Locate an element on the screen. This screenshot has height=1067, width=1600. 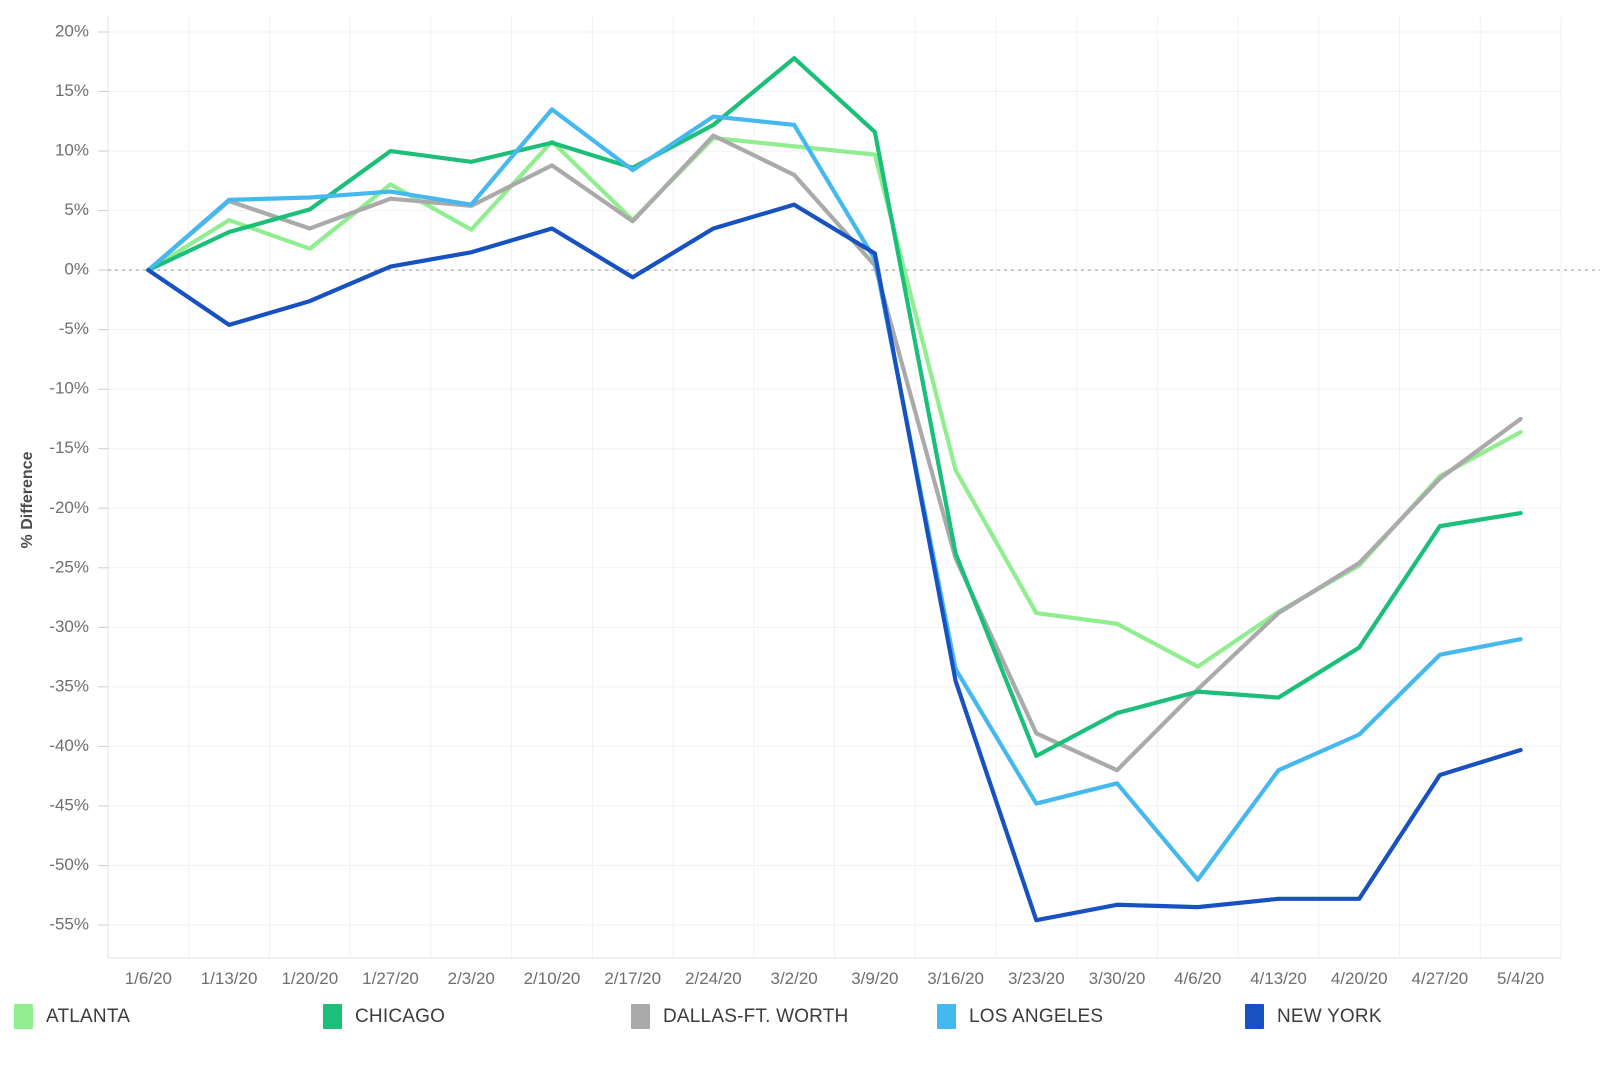
y-axis-tick-label: -25% is located at coordinates (69, 566).